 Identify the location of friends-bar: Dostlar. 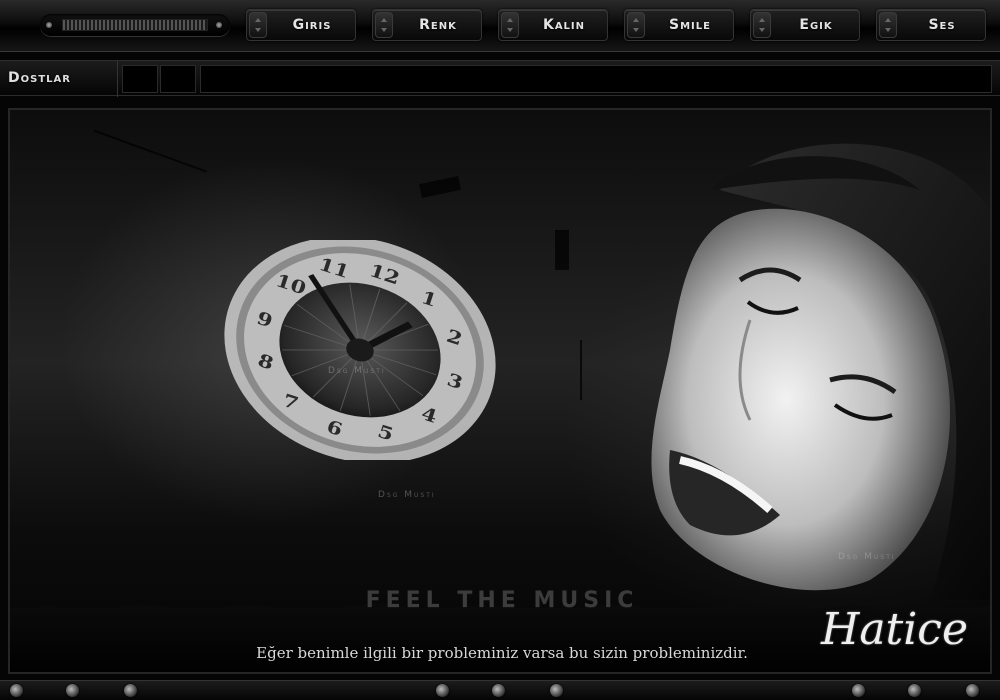
(500, 78).